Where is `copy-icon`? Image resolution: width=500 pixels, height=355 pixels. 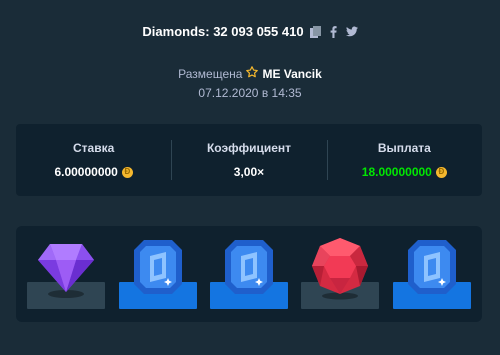 copy-icon is located at coordinates (316, 31).